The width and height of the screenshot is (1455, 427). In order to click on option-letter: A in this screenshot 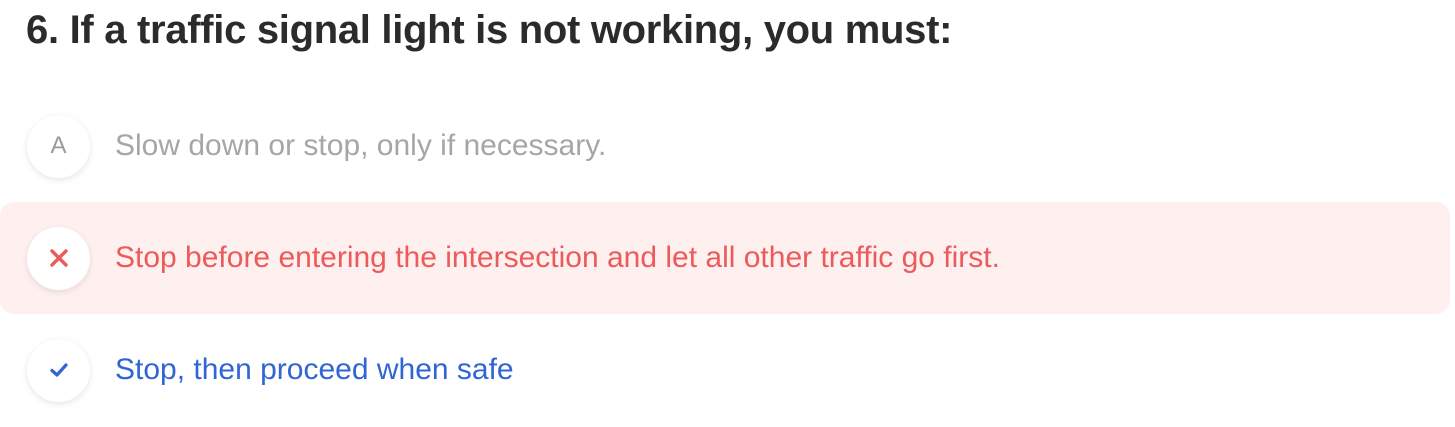, I will do `click(58, 145)`.